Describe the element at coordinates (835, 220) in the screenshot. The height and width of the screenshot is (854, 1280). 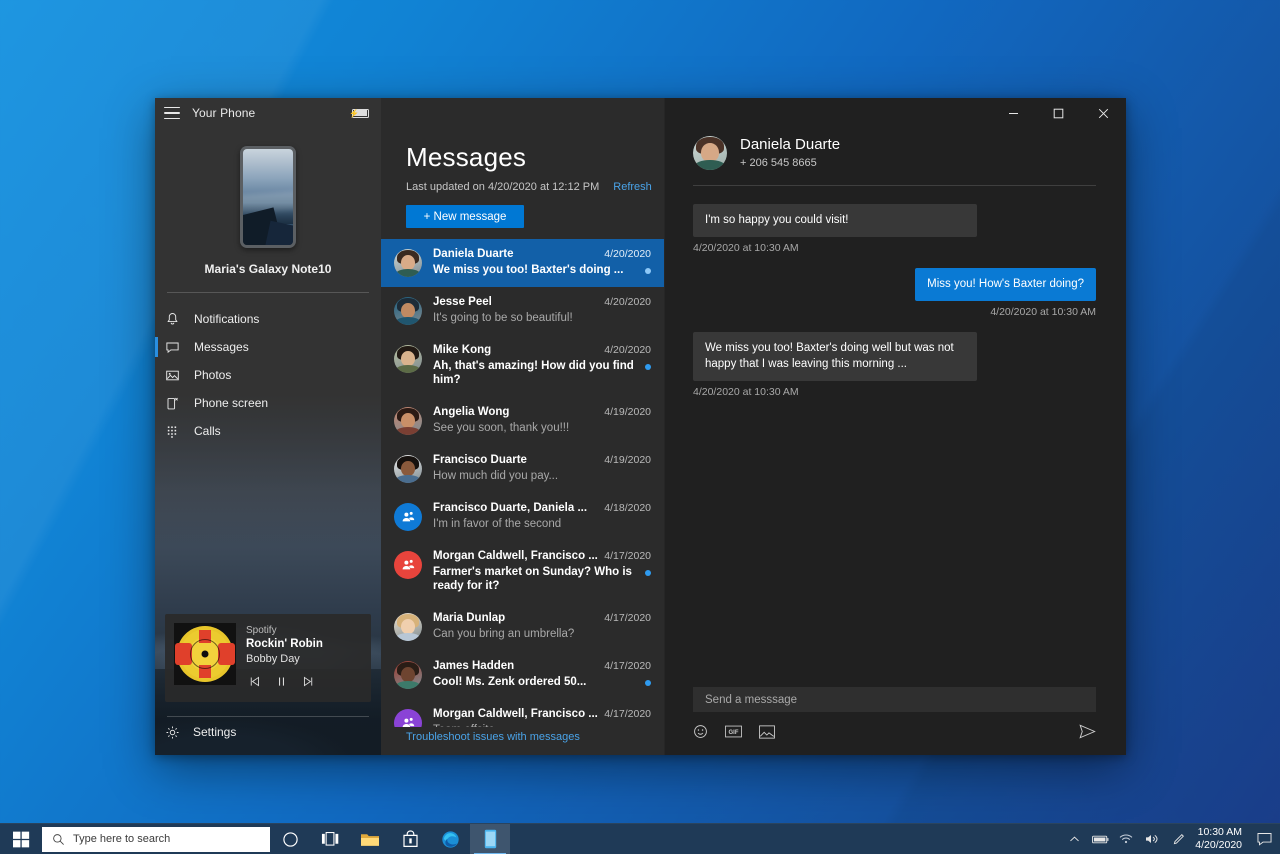
I see `message-bubble: I'm so happy you could visit!` at that location.